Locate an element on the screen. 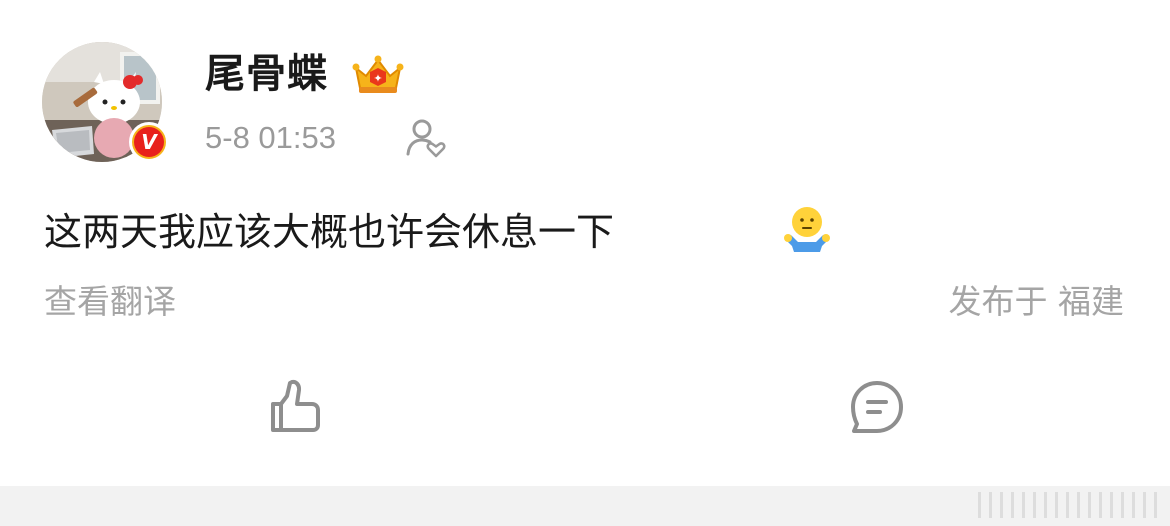  verified-badge: V is located at coordinates (149, 142).